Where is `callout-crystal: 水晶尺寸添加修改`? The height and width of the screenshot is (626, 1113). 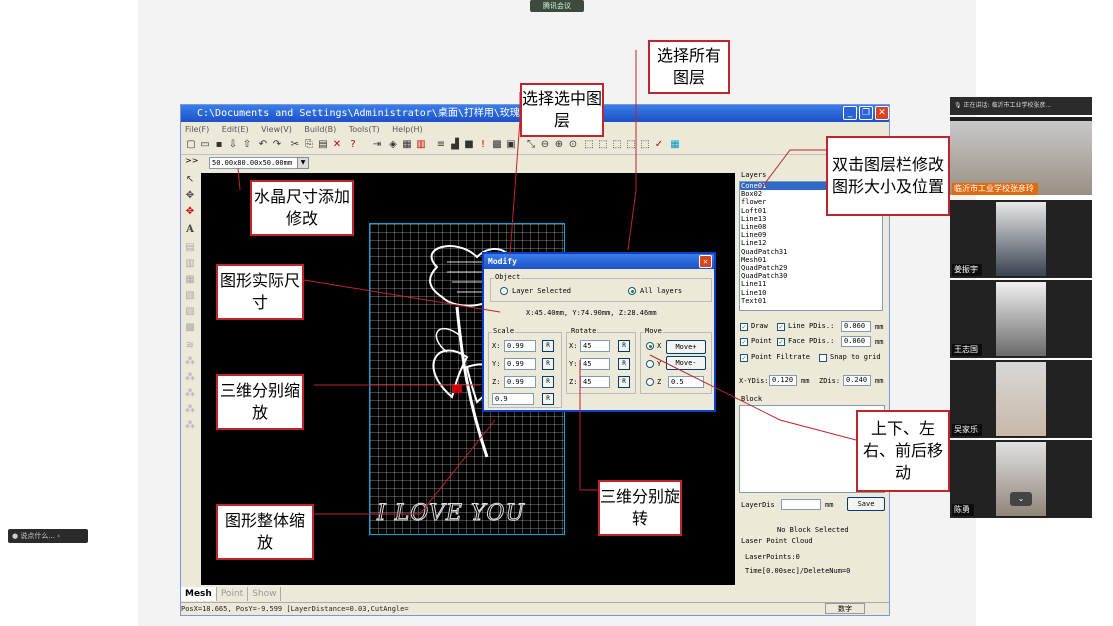 callout-crystal: 水晶尺寸添加修改 is located at coordinates (302, 208).